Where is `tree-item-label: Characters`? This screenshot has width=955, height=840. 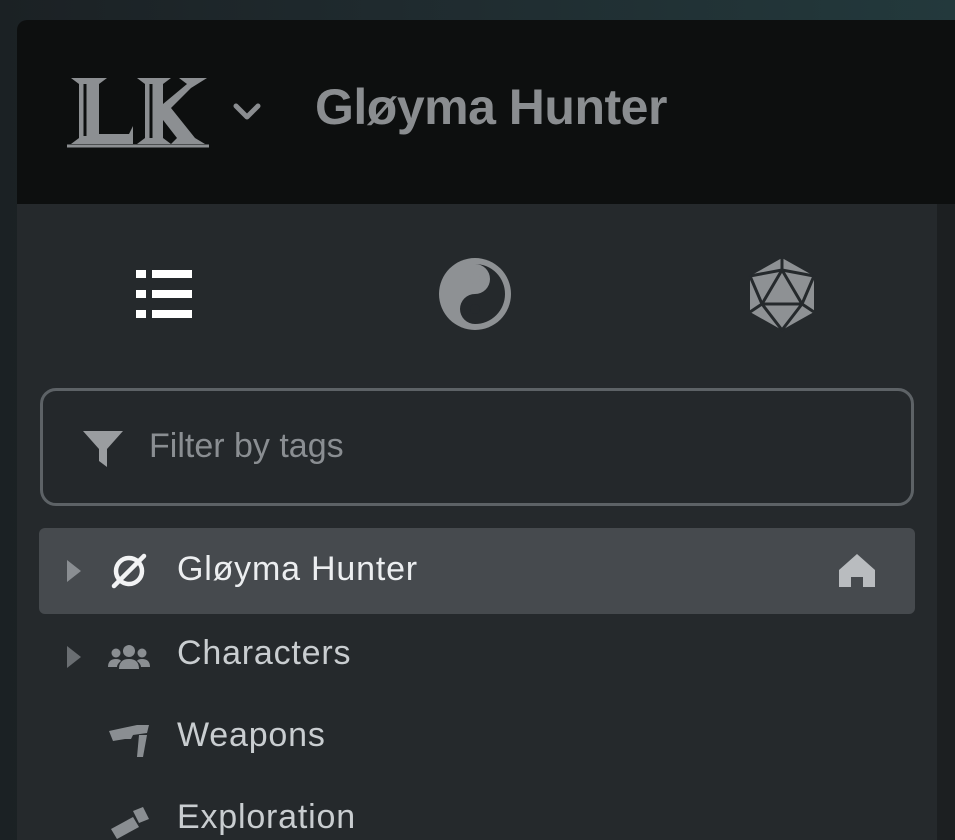
tree-item-label: Characters is located at coordinates (264, 653).